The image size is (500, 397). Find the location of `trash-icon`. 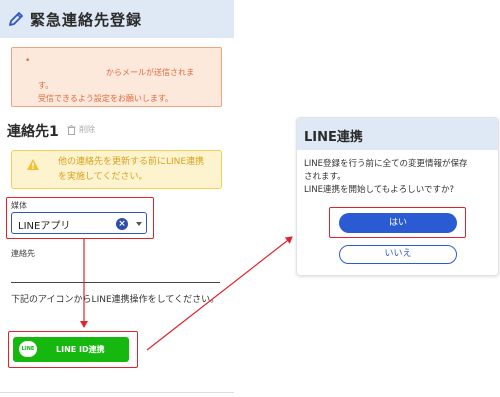

trash-icon is located at coordinates (71, 129).